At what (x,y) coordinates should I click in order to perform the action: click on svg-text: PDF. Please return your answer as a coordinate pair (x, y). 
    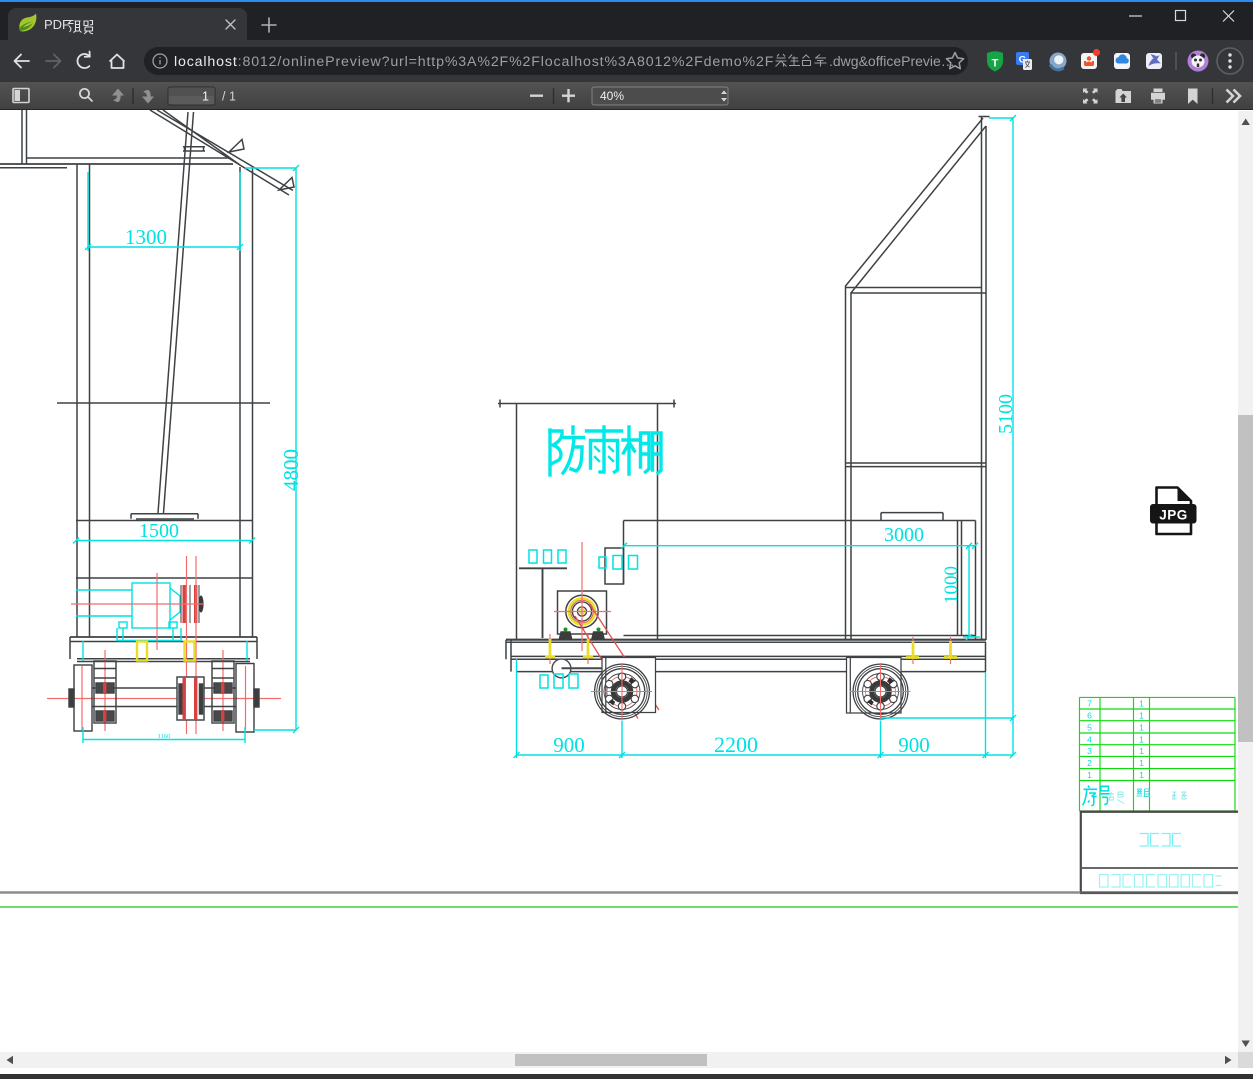
    Looking at the image, I should click on (57, 24).